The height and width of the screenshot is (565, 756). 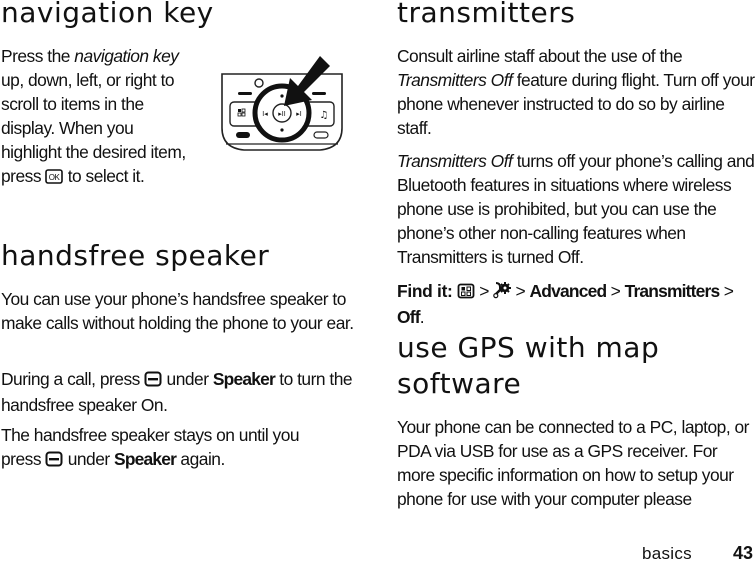 What do you see at coordinates (502, 293) in the screenshot?
I see `settings-icon` at bounding box center [502, 293].